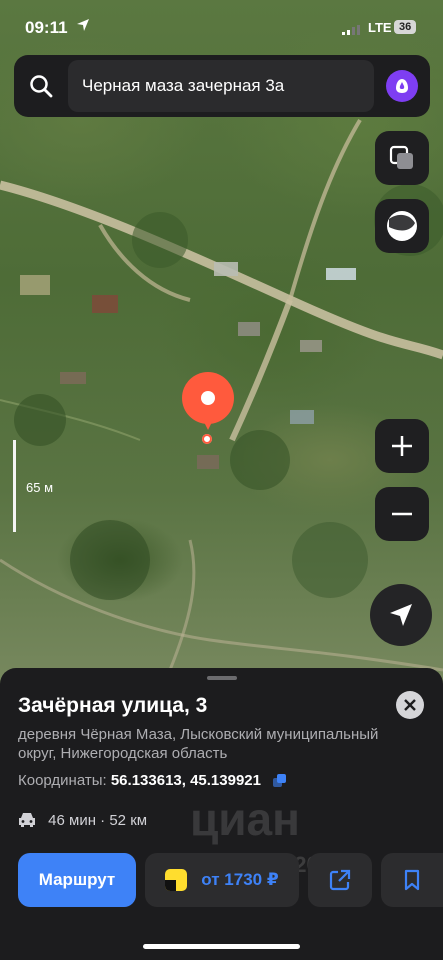 The height and width of the screenshot is (960, 443). I want to click on car-icon, so click(27, 822).